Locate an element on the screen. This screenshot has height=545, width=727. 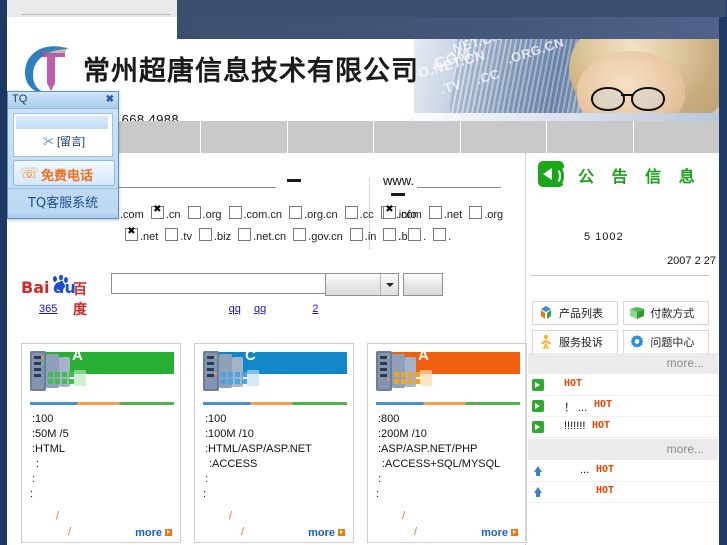
notice-title: 公 告 信 息 is located at coordinates (639, 176).